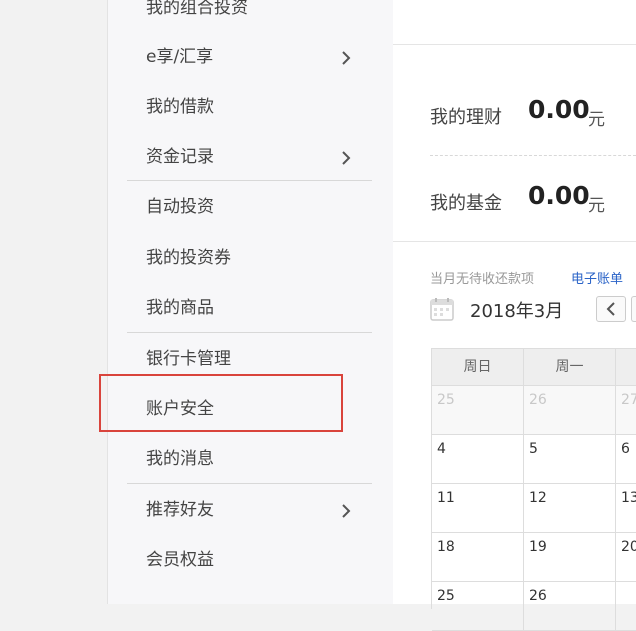 The height and width of the screenshot is (631, 636). Describe the element at coordinates (180, 510) in the screenshot. I see `sidebar-item-label: 推荐好友` at that location.